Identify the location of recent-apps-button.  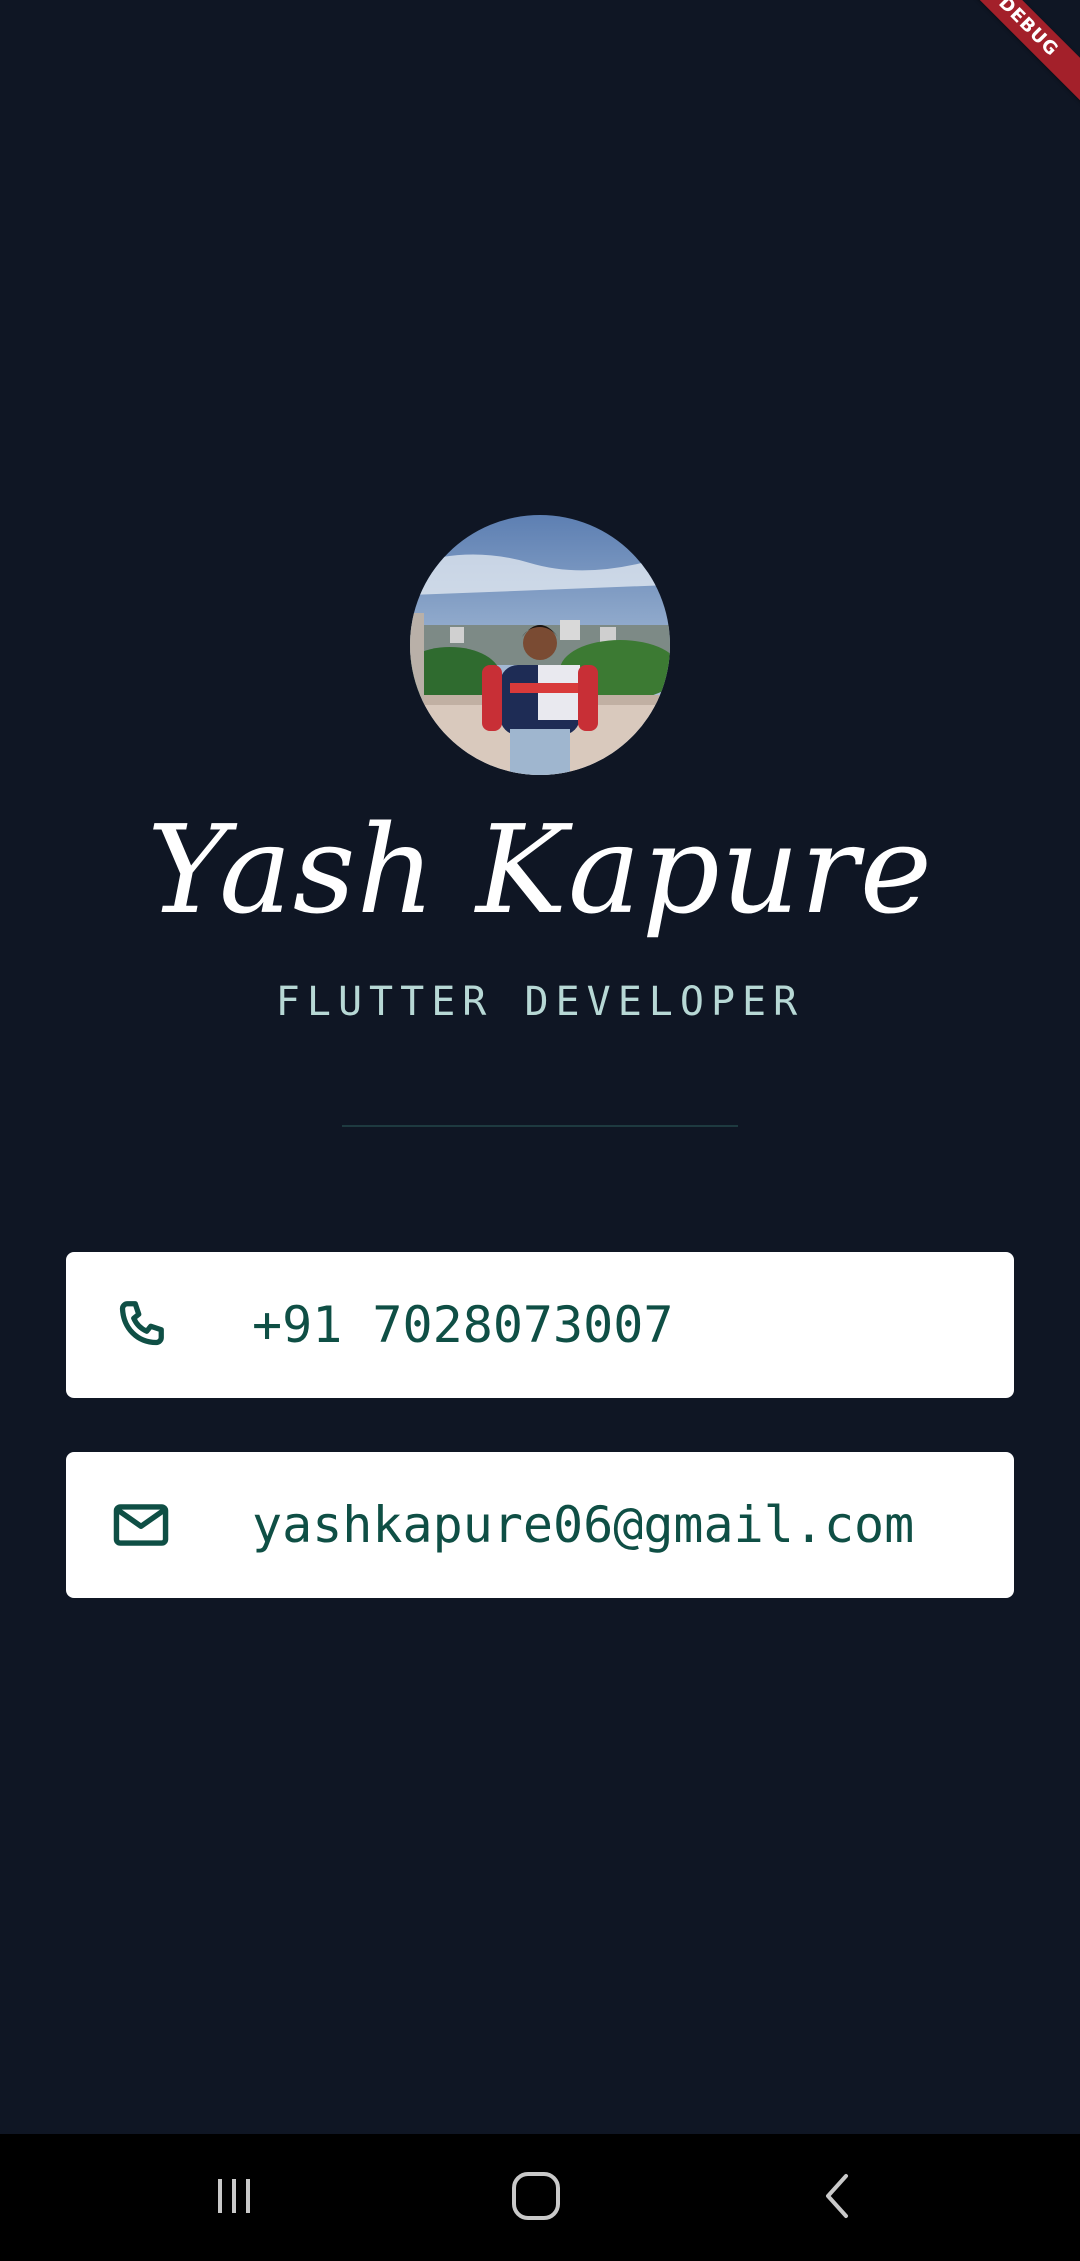
(234, 2197).